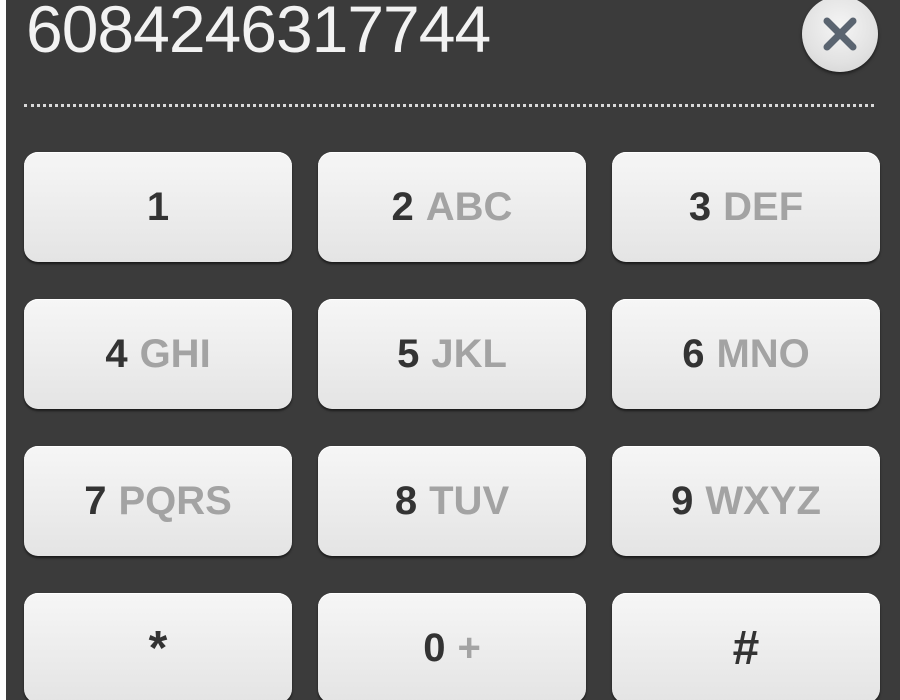 Image resolution: width=900 pixels, height=700 pixels. I want to click on key-3: 3 DEF, so click(746, 207).